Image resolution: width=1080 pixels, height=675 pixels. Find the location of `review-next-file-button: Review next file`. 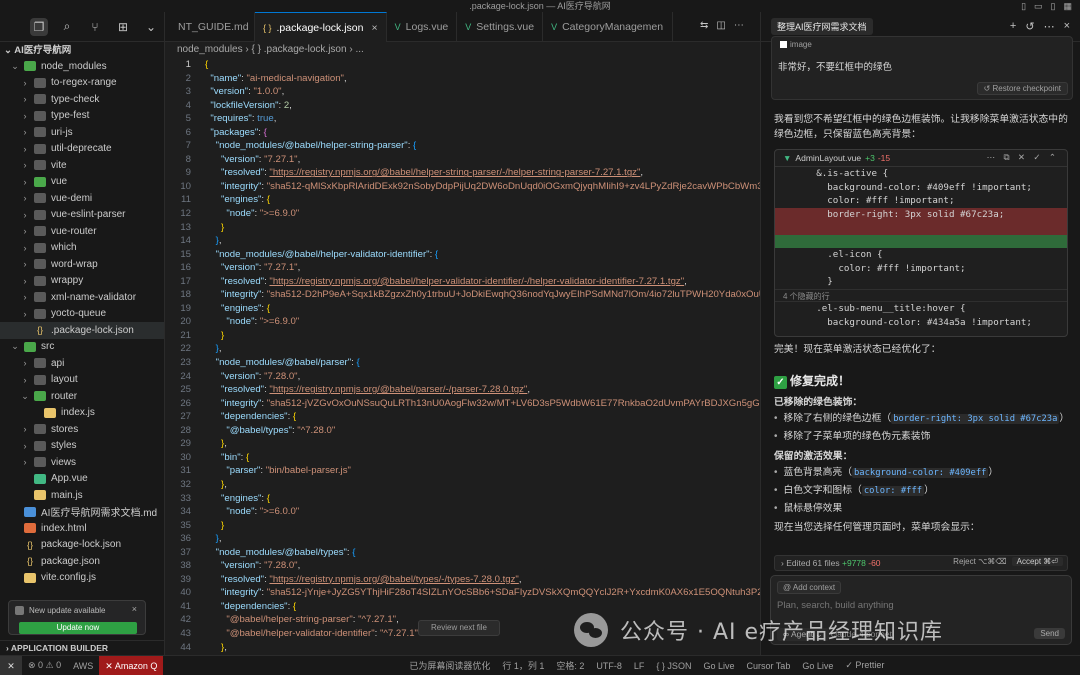

review-next-file-button: Review next file is located at coordinates (459, 628).